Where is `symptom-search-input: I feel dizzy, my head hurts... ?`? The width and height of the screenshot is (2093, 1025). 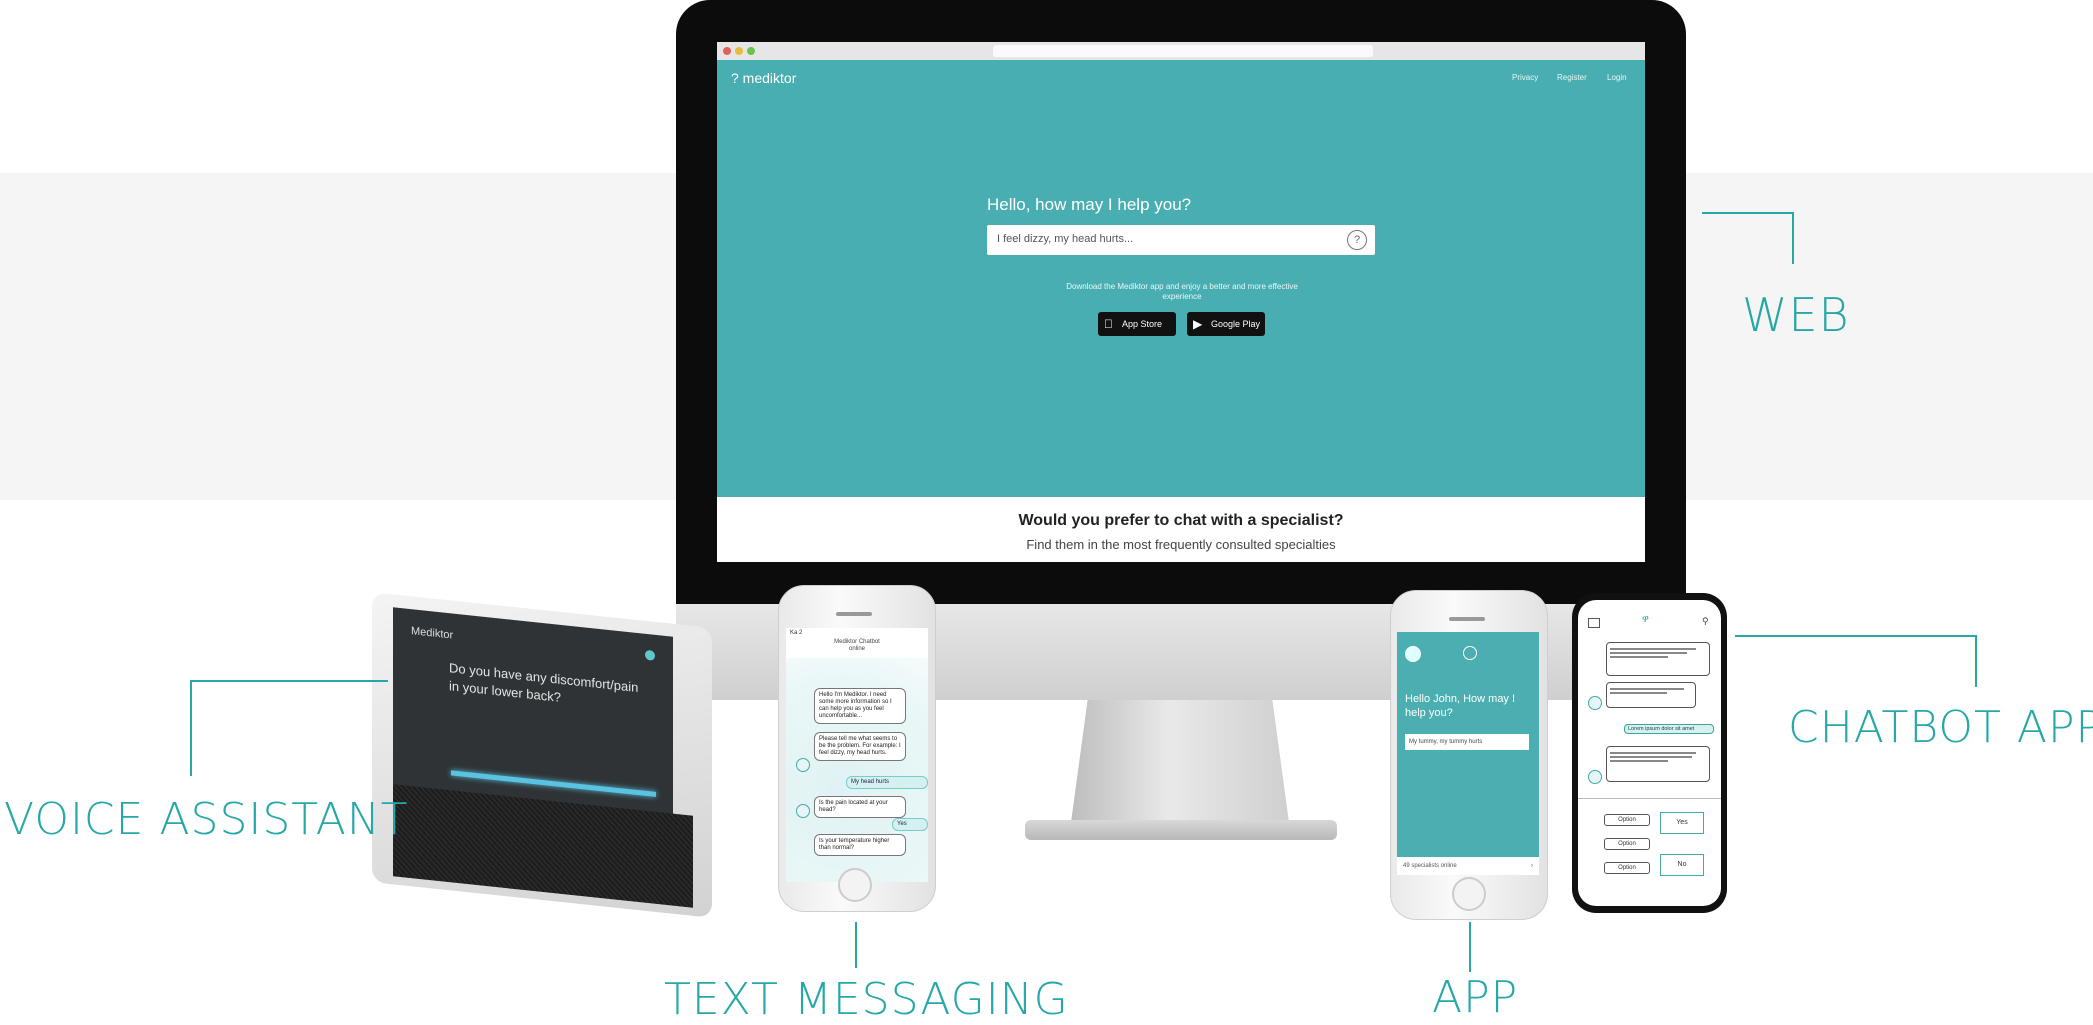 symptom-search-input: I feel dizzy, my head hurts... ? is located at coordinates (1181, 240).